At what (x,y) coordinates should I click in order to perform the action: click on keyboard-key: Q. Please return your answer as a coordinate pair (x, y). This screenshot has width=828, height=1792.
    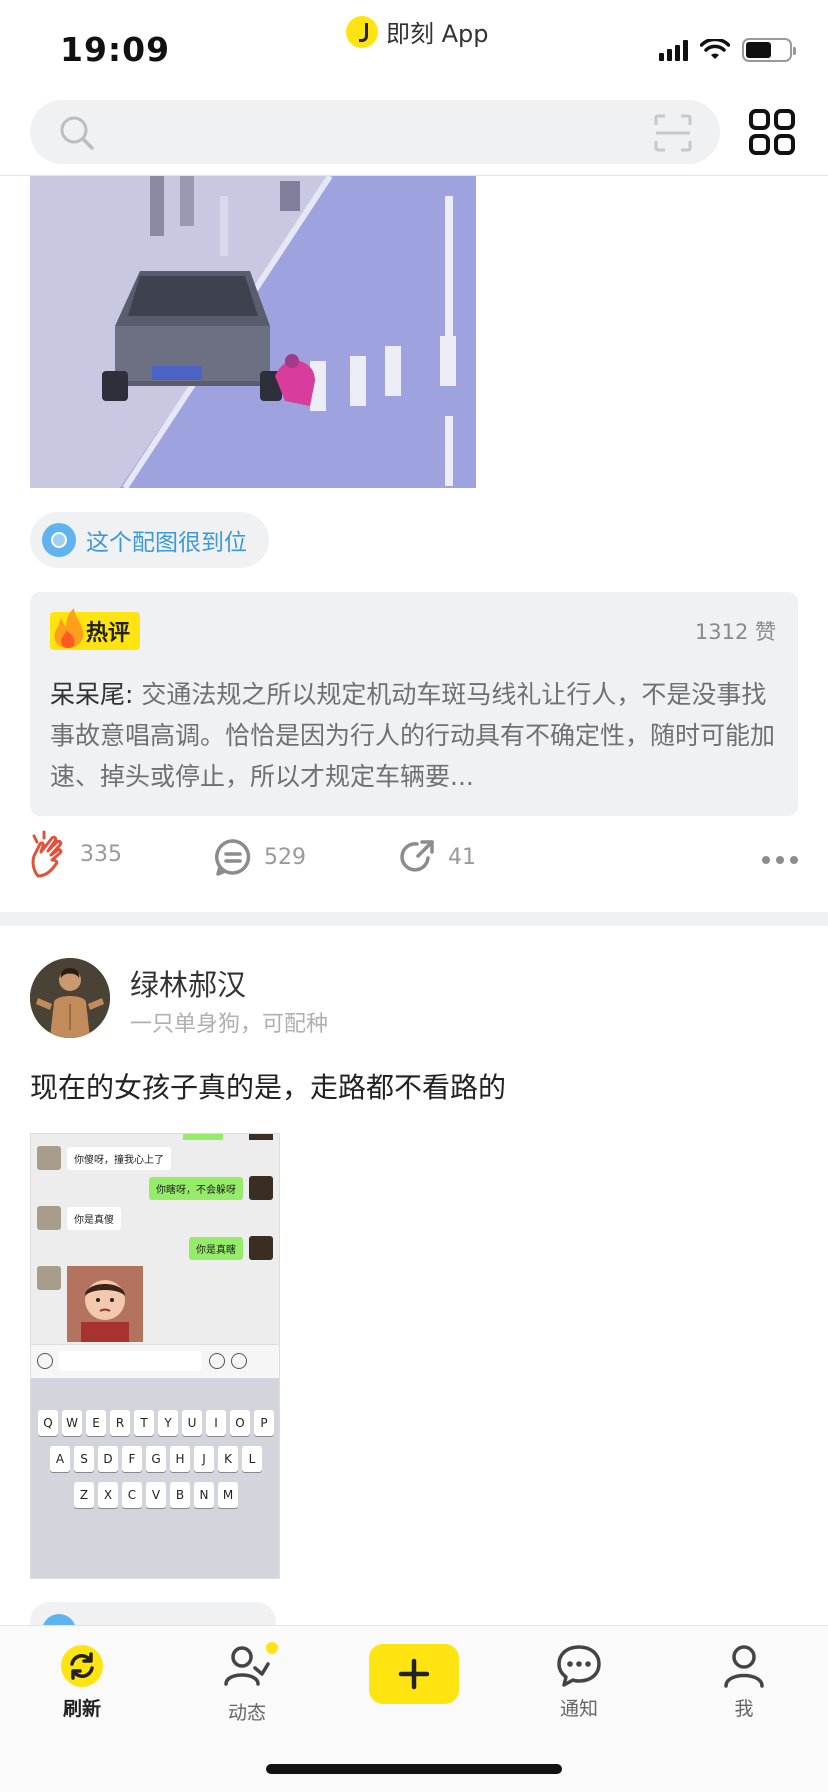
    Looking at the image, I should click on (48, 1423).